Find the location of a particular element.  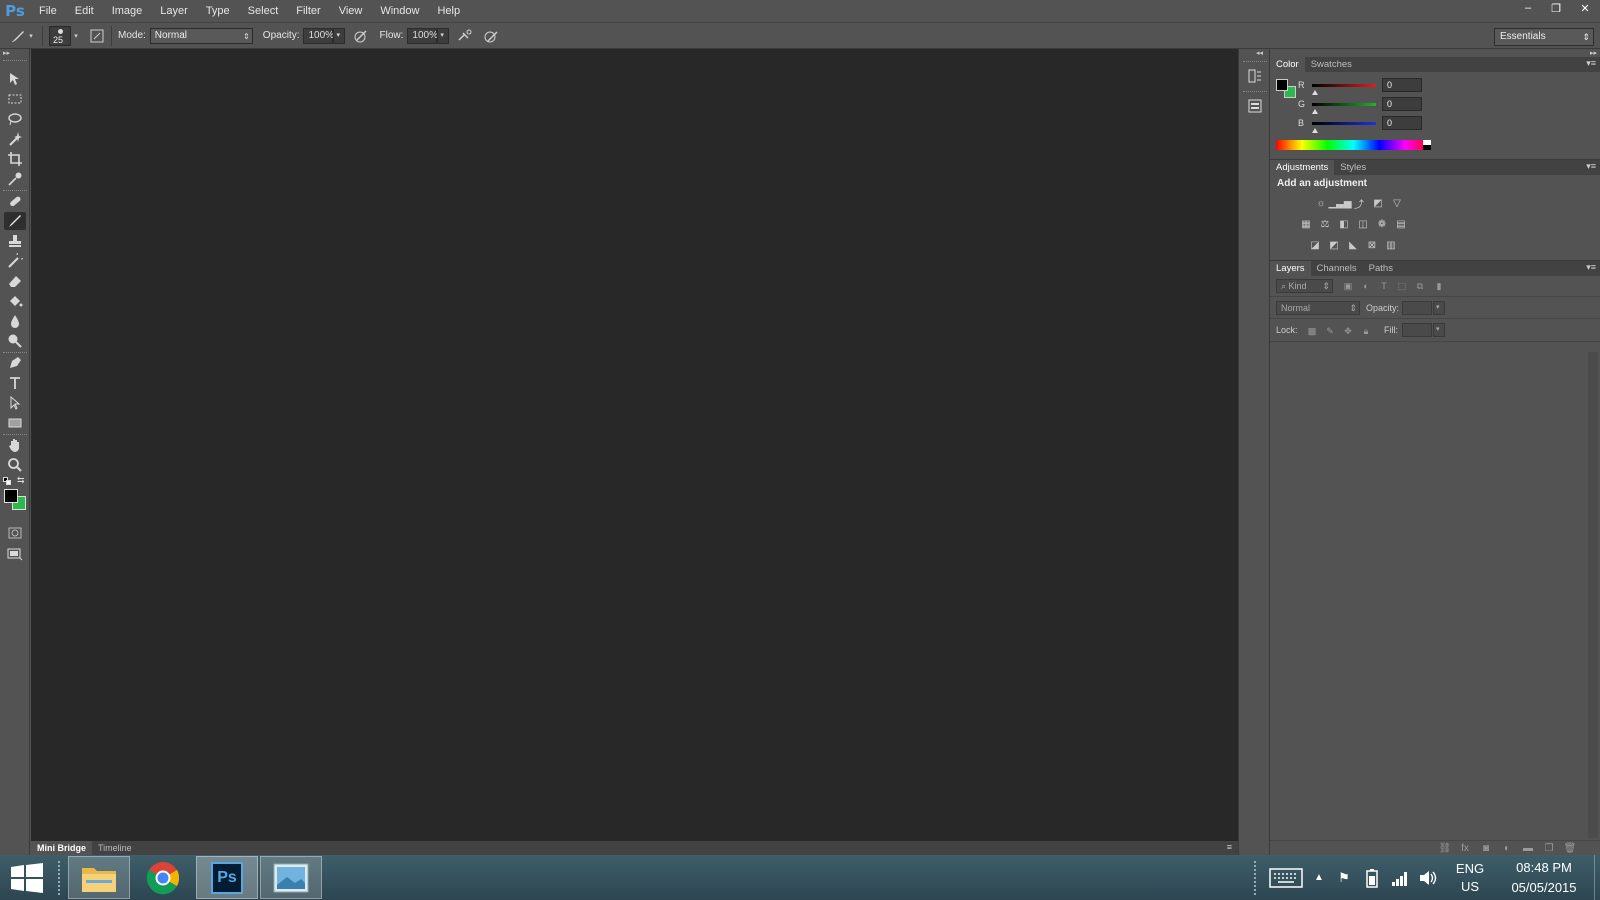

close-button: ✕ is located at coordinates (1585, 8).